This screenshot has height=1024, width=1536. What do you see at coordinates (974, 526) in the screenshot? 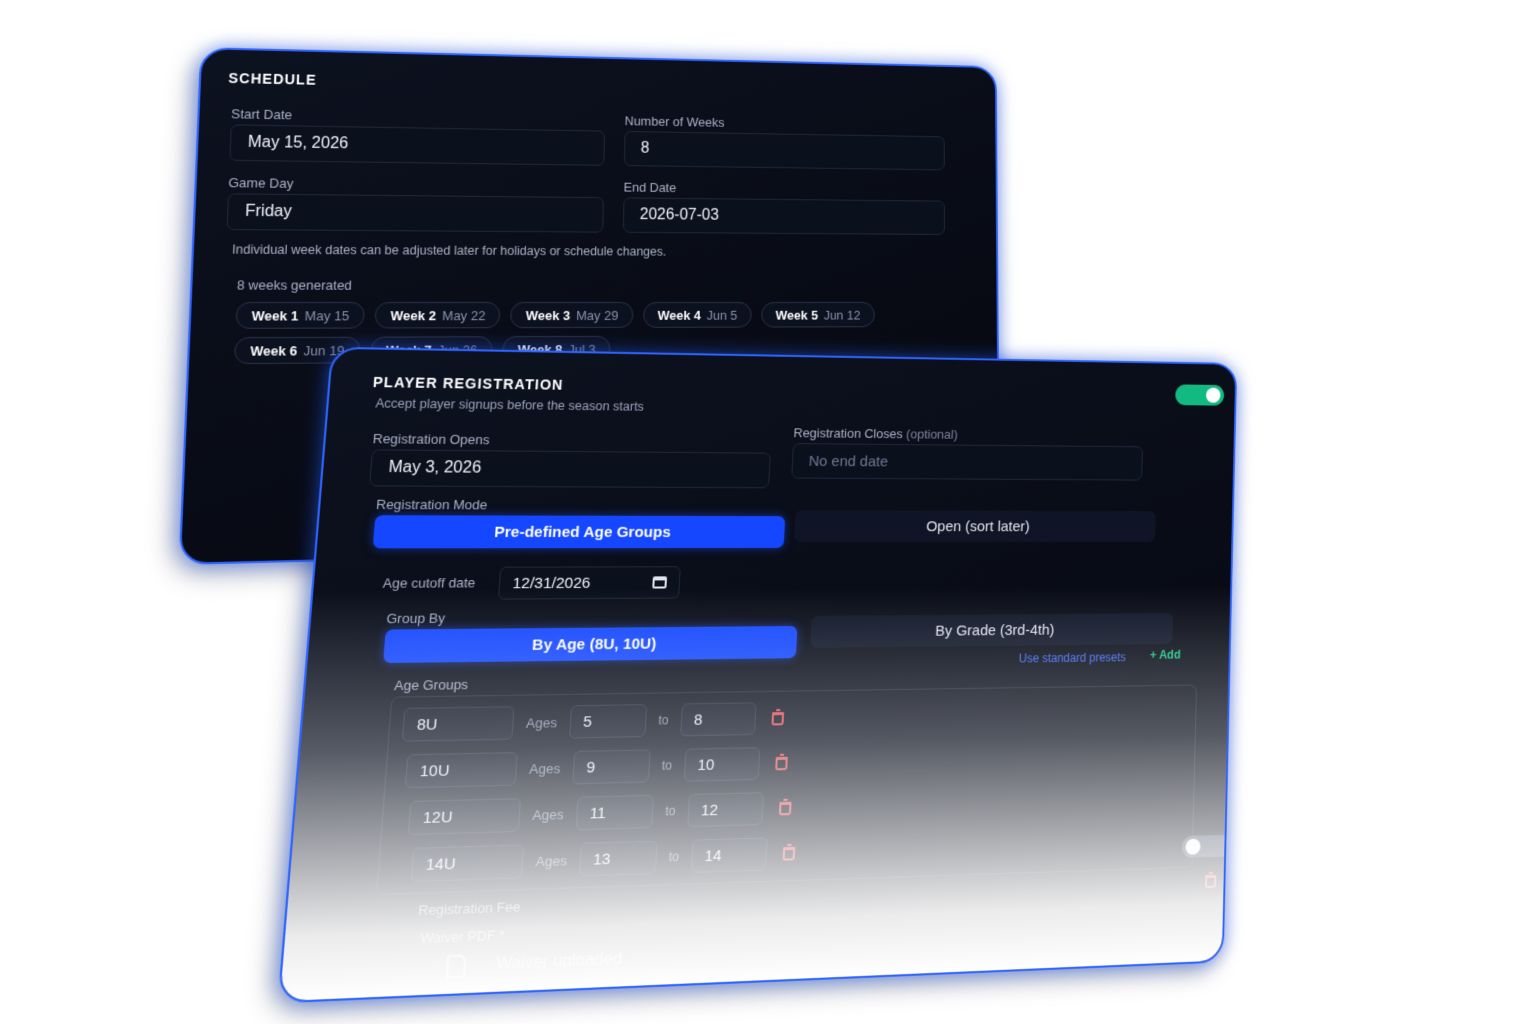
I see `mode-open-sort-later-button: Open (sort later)` at bounding box center [974, 526].